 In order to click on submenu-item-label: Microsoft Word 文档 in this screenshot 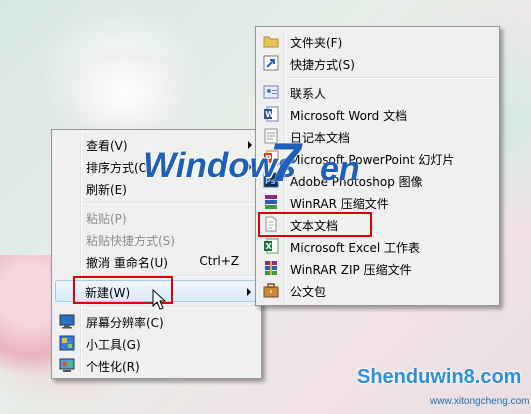, I will do `click(349, 116)`.